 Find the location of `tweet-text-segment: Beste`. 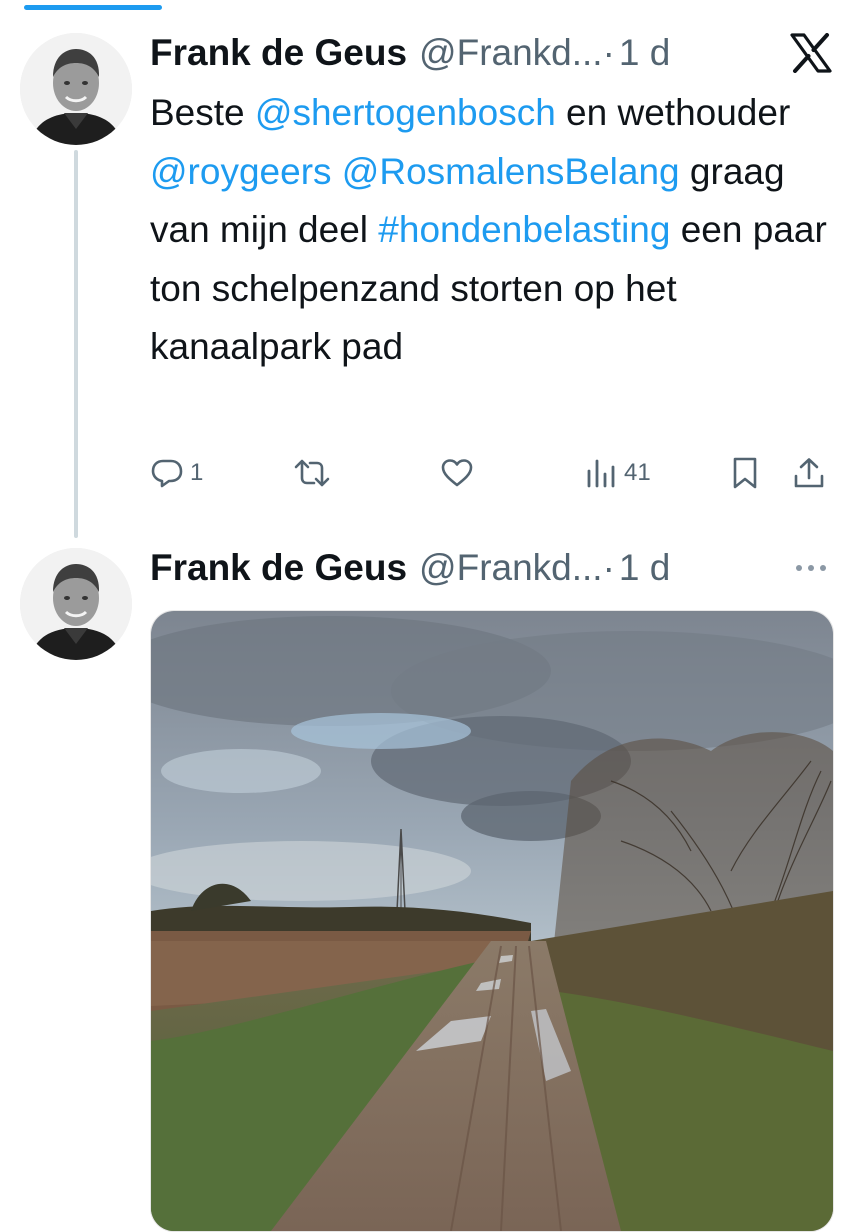

tweet-text-segment: Beste is located at coordinates (202, 112).